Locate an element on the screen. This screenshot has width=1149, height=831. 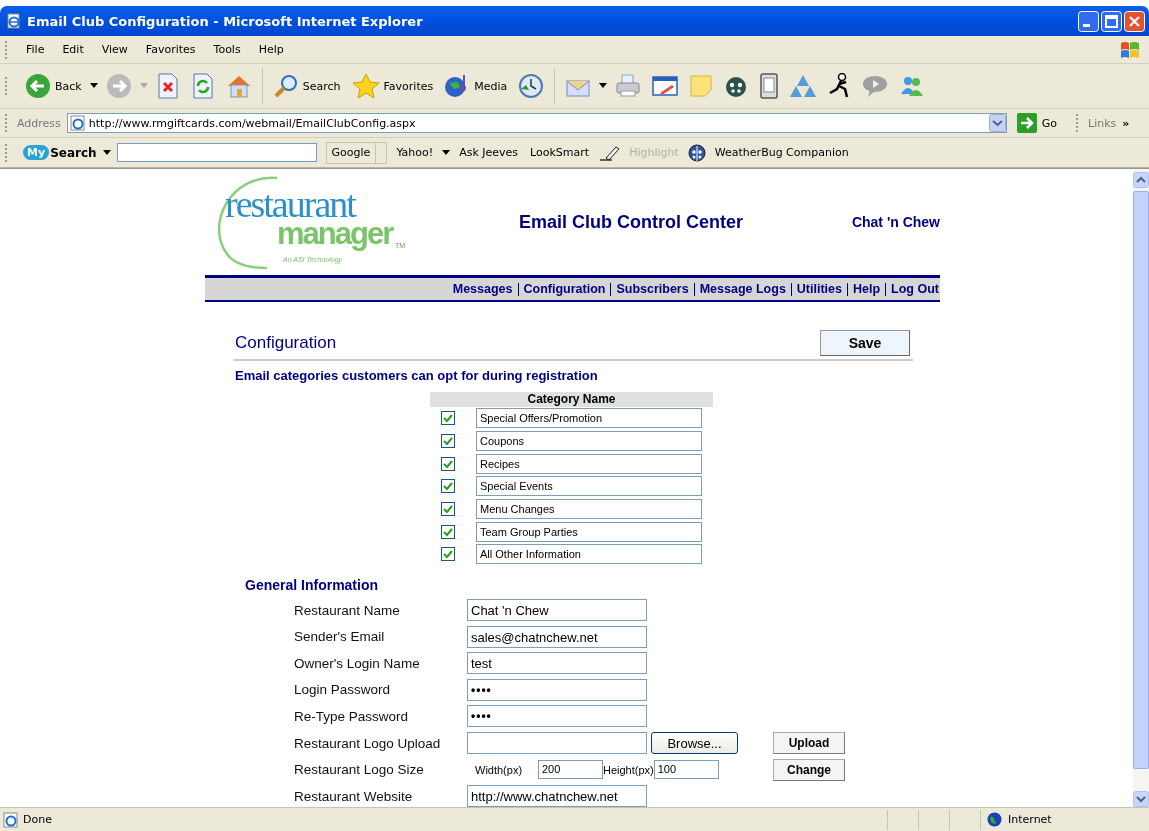
category-input: Coupons is located at coordinates (589, 441).